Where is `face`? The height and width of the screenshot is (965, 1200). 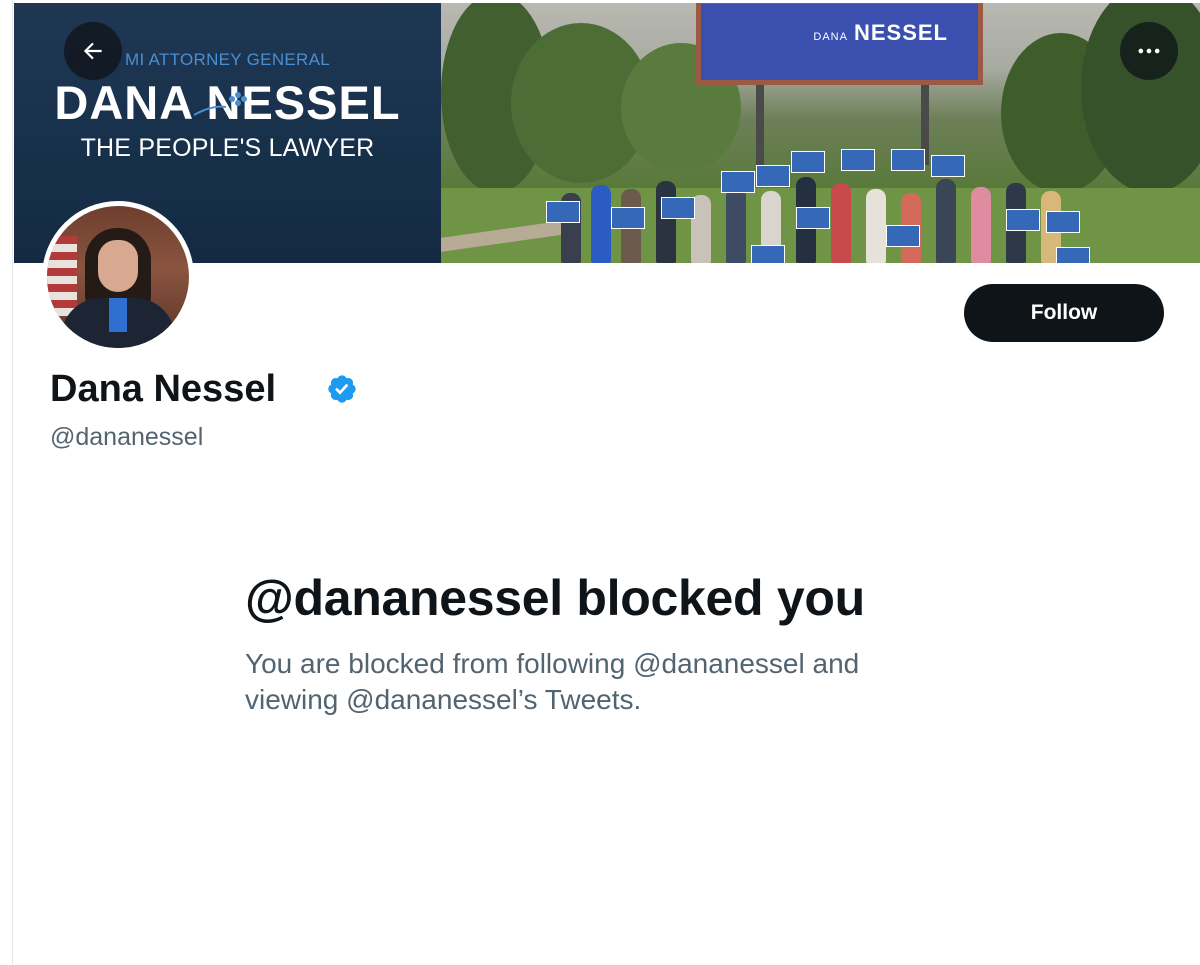 face is located at coordinates (118, 266).